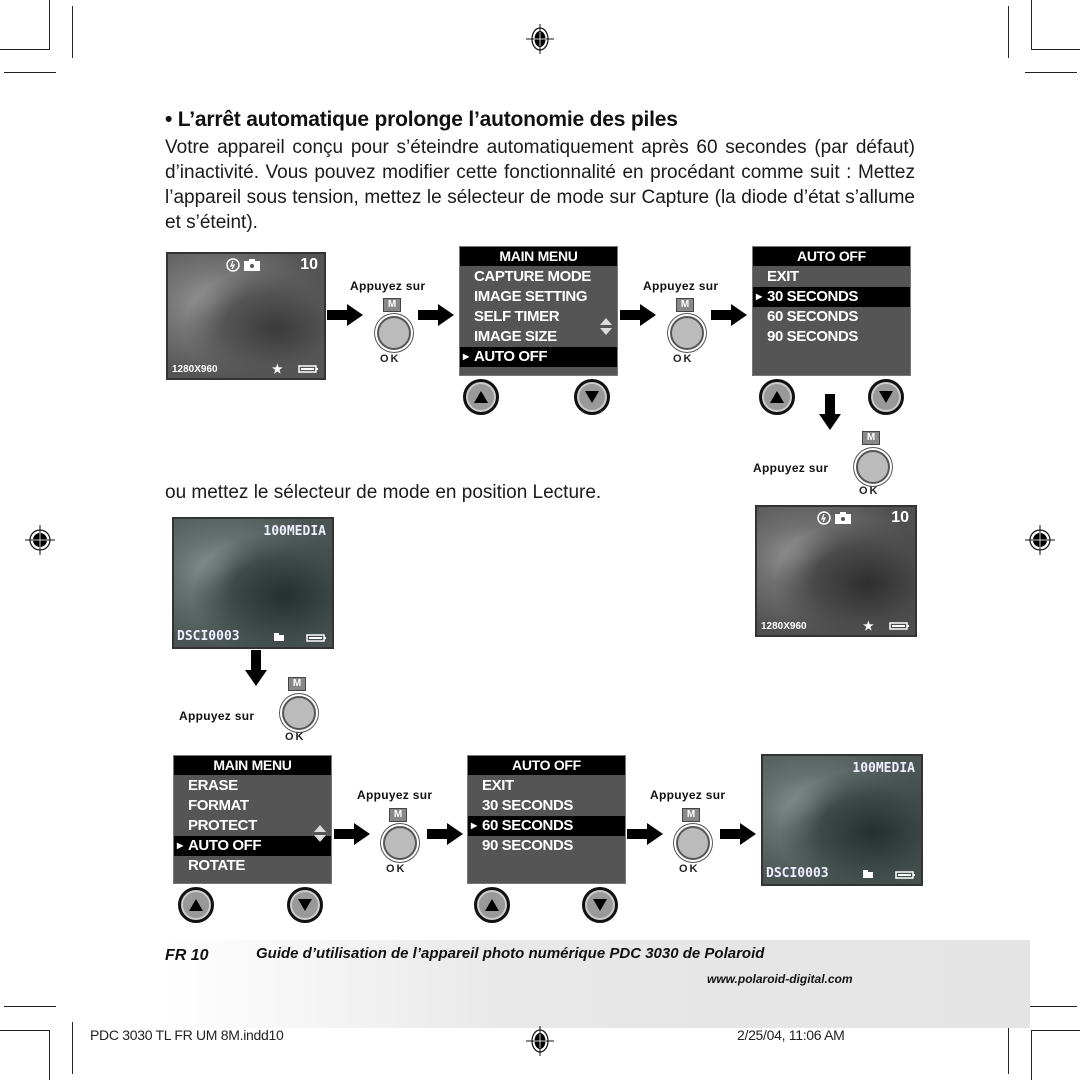  What do you see at coordinates (538, 317) in the screenshot?
I see `menu-item: SELF TIMER` at bounding box center [538, 317].